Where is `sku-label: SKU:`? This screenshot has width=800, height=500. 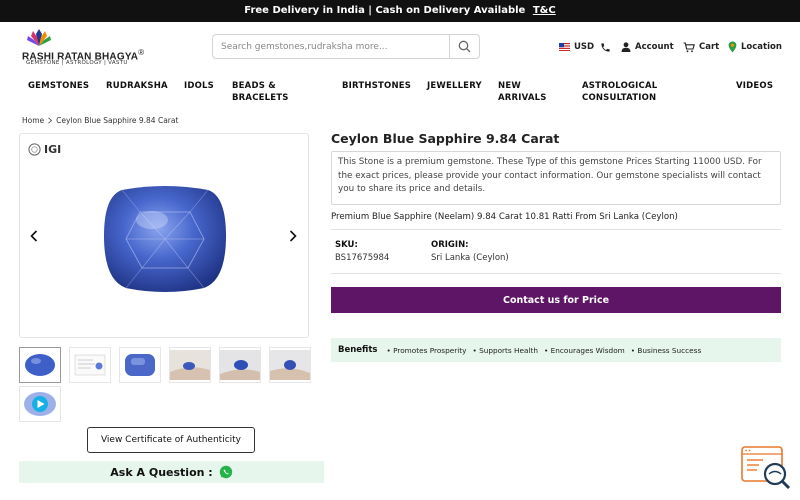
sku-label: SKU: is located at coordinates (346, 245).